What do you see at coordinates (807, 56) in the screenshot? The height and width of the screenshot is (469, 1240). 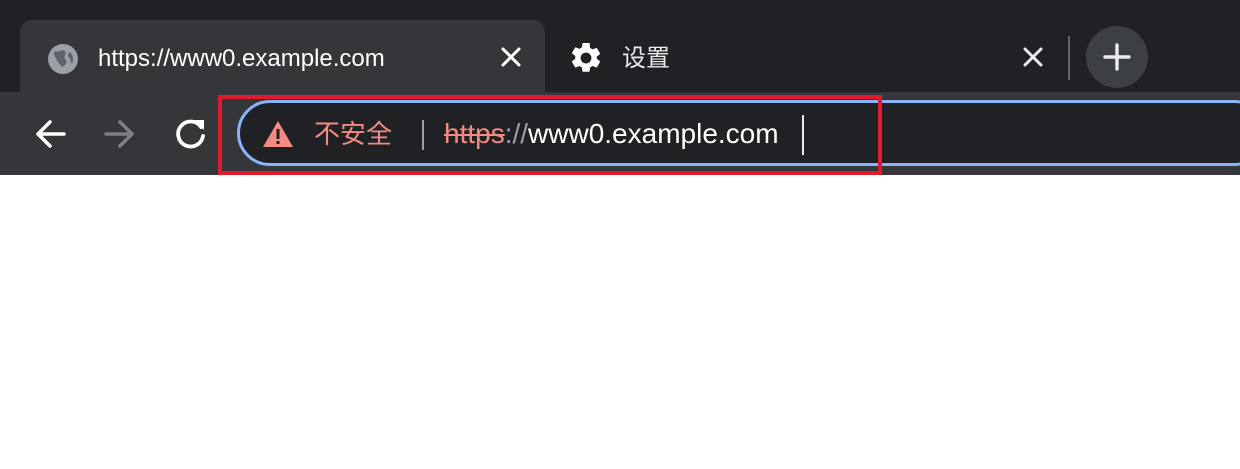 I see `tab-settings: 设置` at bounding box center [807, 56].